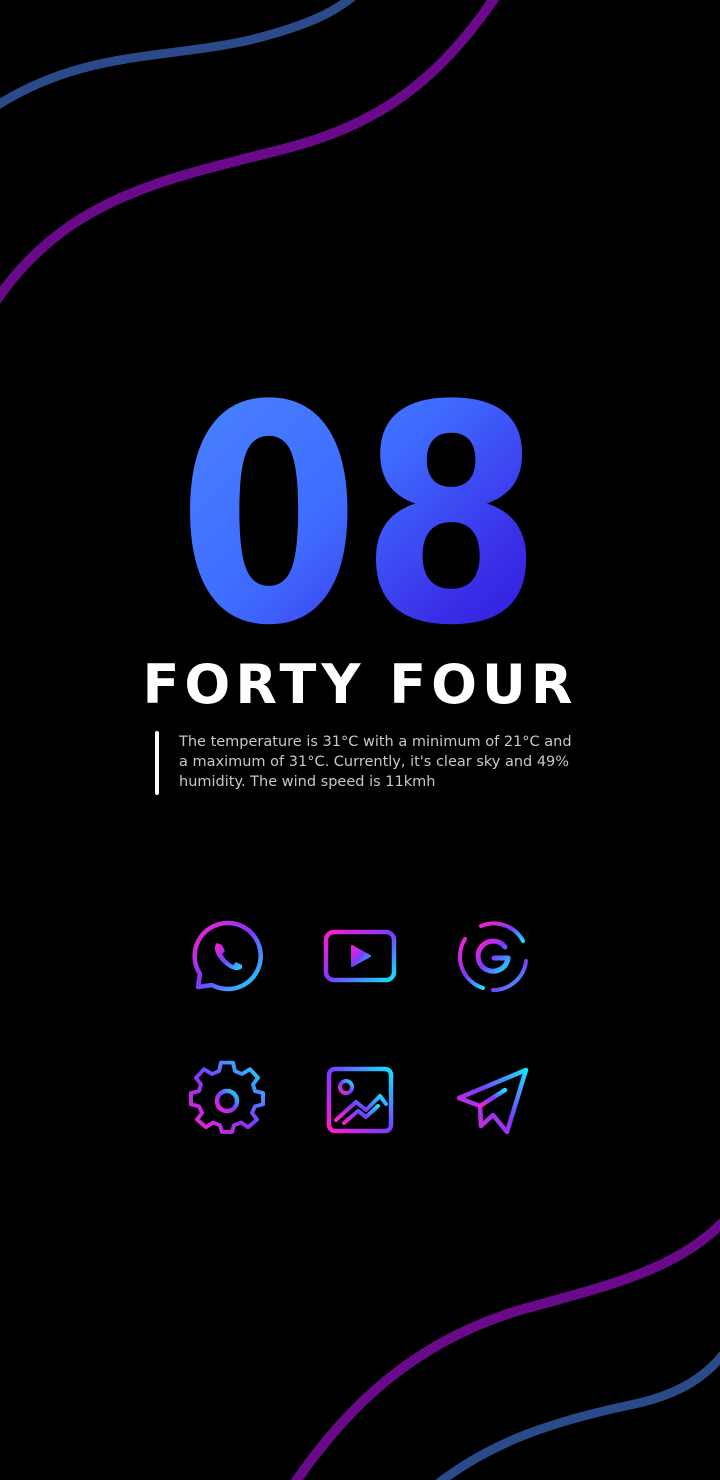  I want to click on app-whatsapp, so click(227, 957).